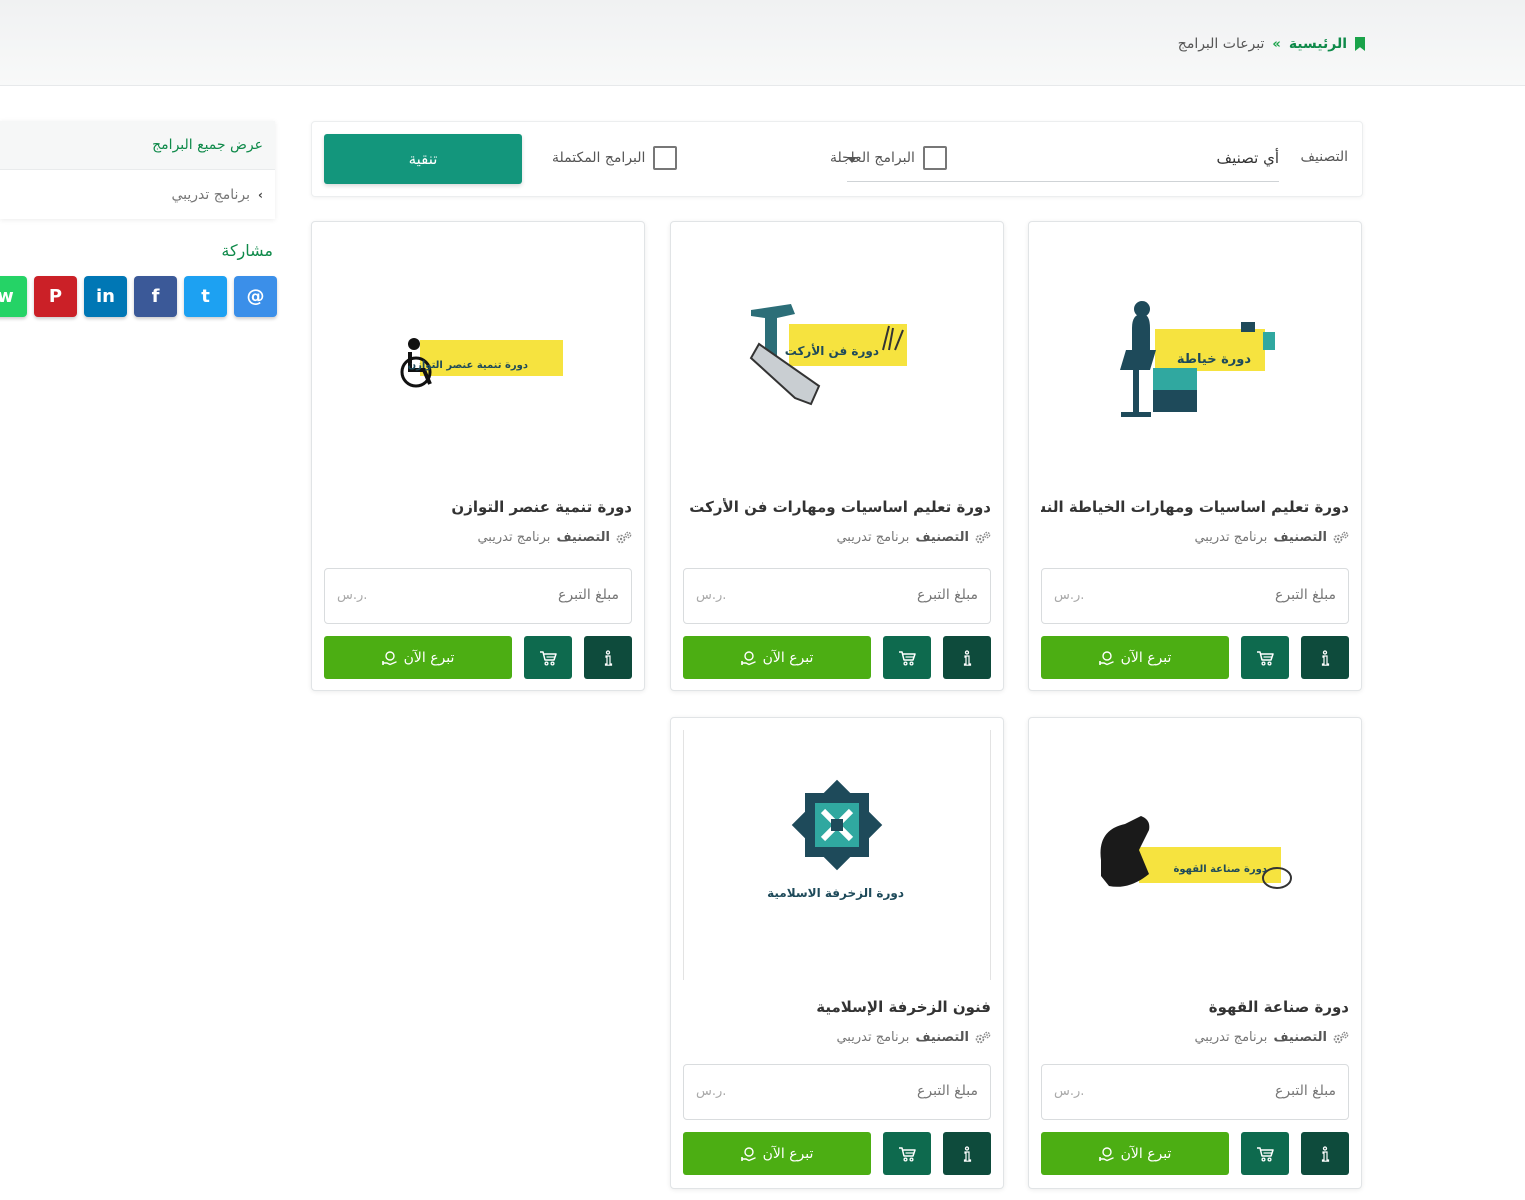  What do you see at coordinates (1360, 44) in the screenshot?
I see `bookmark-icon` at bounding box center [1360, 44].